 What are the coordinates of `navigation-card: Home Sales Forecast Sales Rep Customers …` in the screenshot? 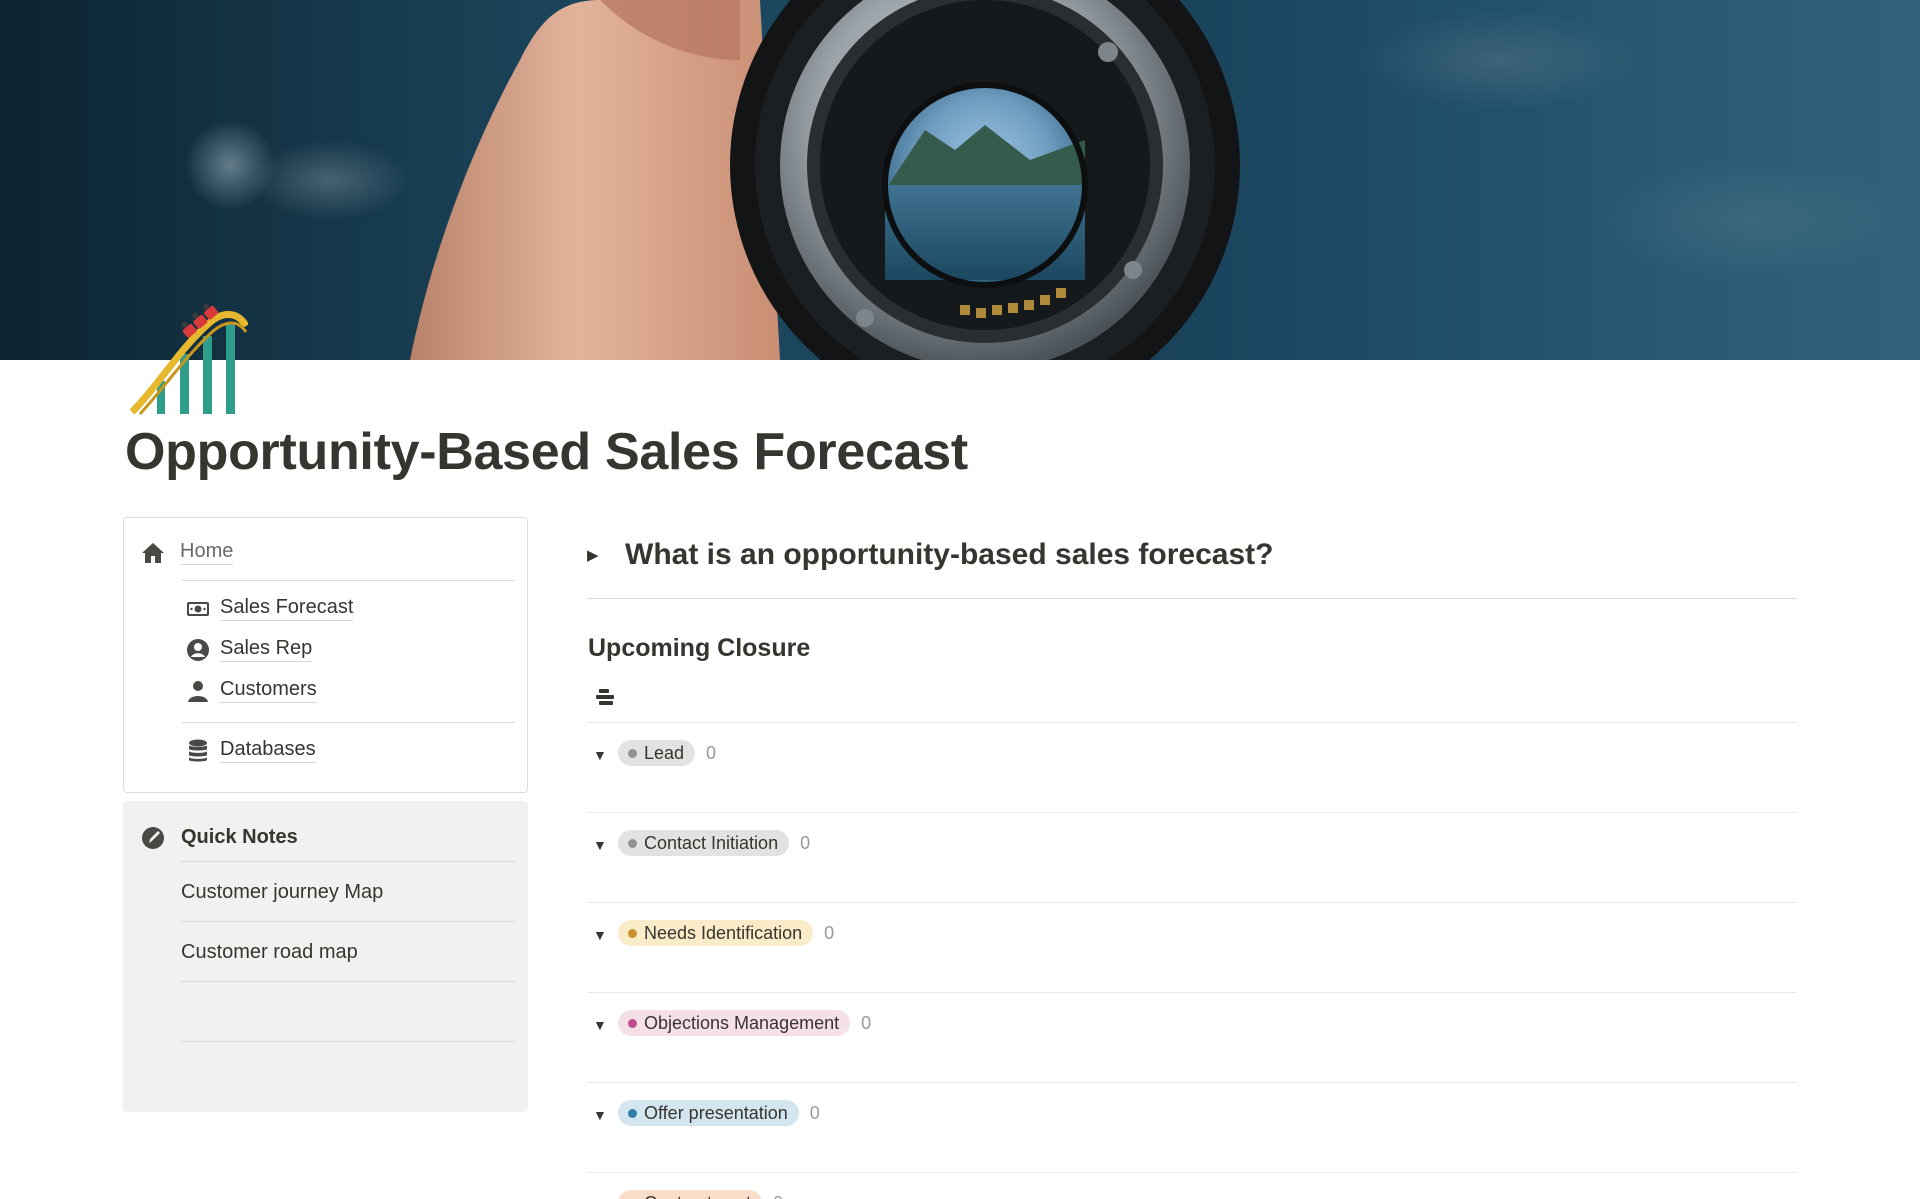 It's located at (325, 655).